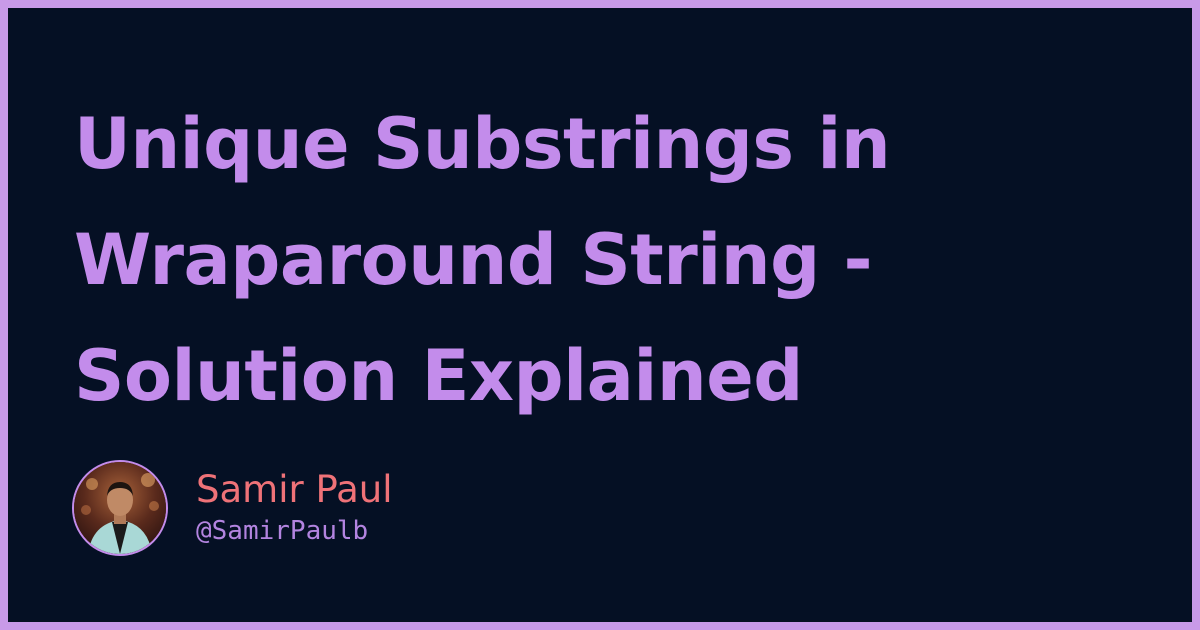  What do you see at coordinates (482, 144) in the screenshot?
I see `title-line-1: Unique Substrings in` at bounding box center [482, 144].